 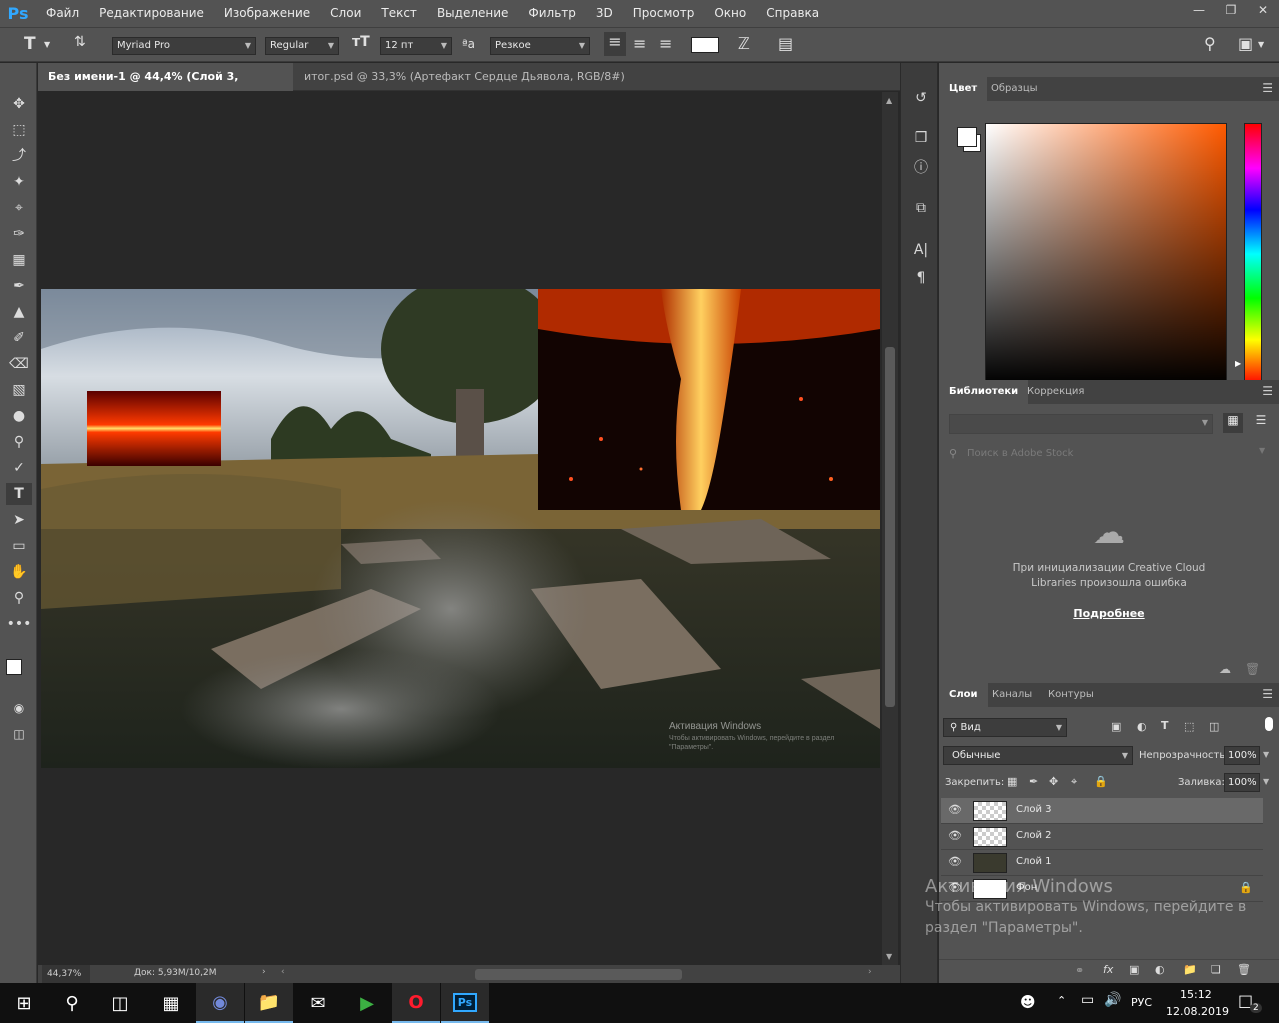 I want to click on menu-select: Выделение, so click(x=472, y=13).